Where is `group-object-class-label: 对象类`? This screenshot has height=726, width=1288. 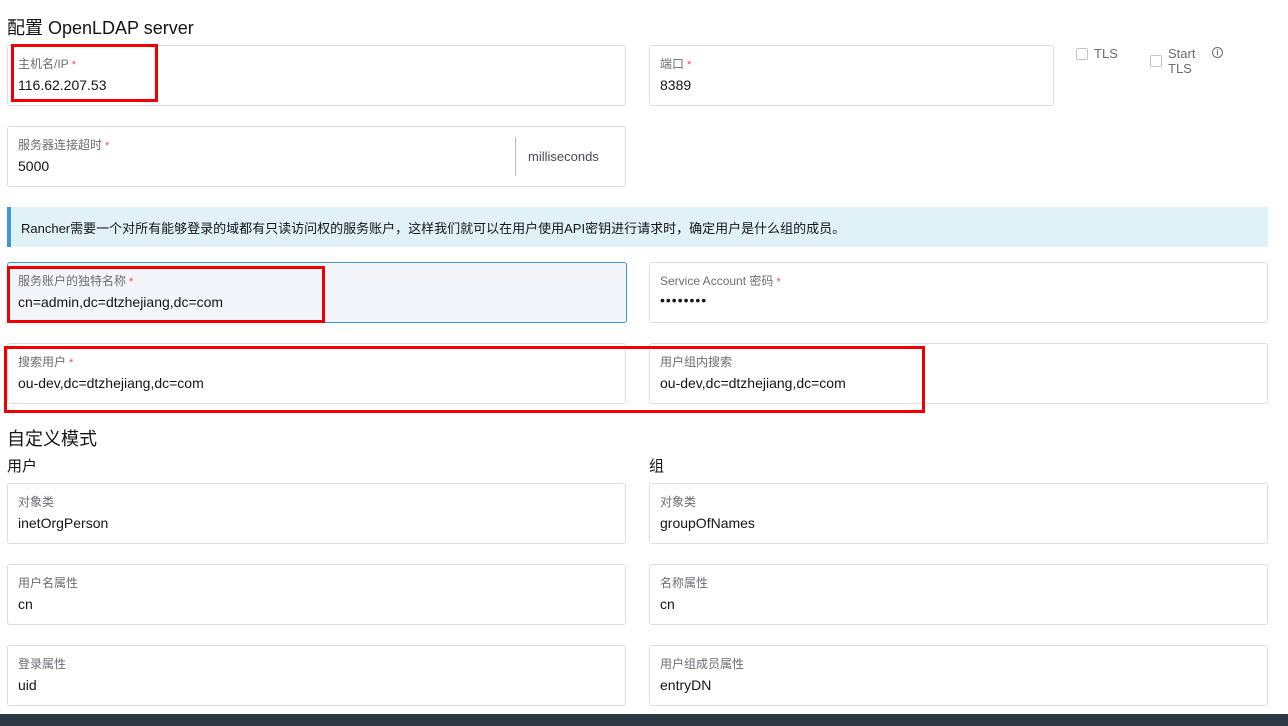 group-object-class-label: 对象类 is located at coordinates (678, 502).